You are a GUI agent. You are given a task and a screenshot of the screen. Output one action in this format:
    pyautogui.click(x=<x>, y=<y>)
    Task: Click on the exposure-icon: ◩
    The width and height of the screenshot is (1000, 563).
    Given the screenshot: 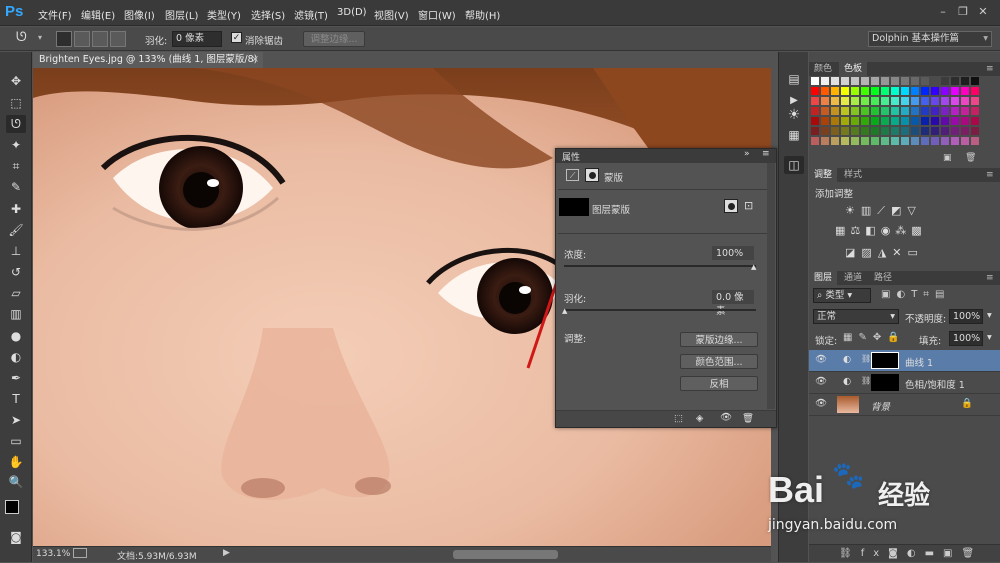 What is the action you would take?
    pyautogui.click(x=899, y=210)
    